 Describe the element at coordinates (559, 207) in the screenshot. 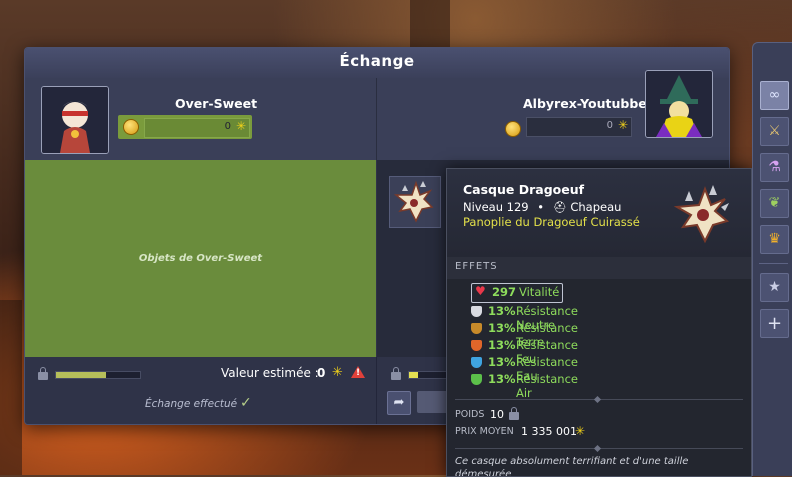

I see `hat-icon: ⛑` at that location.